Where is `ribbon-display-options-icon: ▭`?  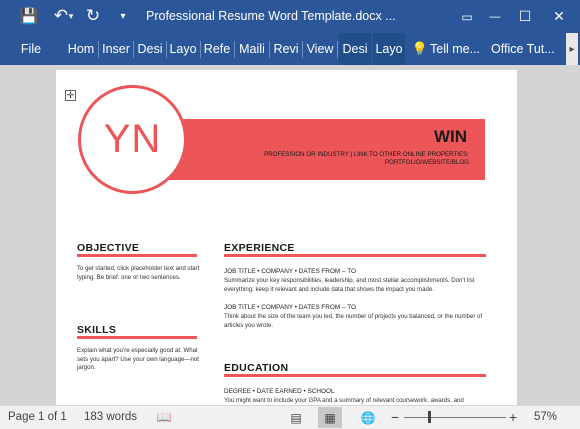 ribbon-display-options-icon: ▭ is located at coordinates (467, 16).